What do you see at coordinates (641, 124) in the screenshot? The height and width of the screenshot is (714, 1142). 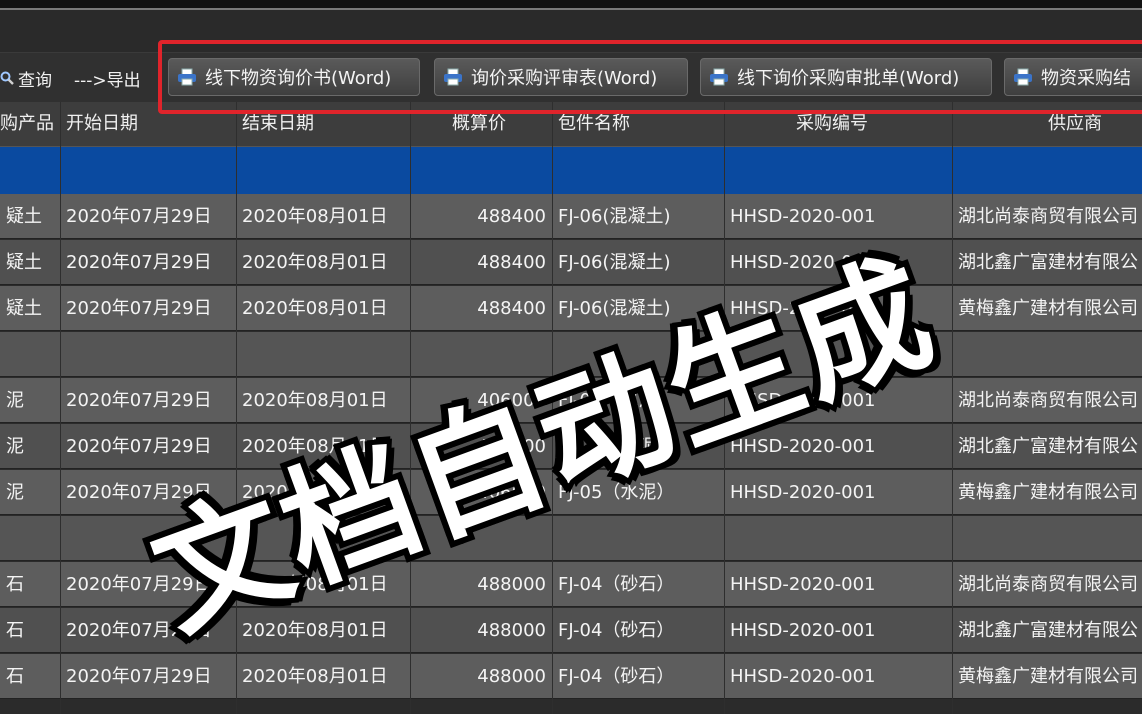 I see `col-header-package: 包件名称` at bounding box center [641, 124].